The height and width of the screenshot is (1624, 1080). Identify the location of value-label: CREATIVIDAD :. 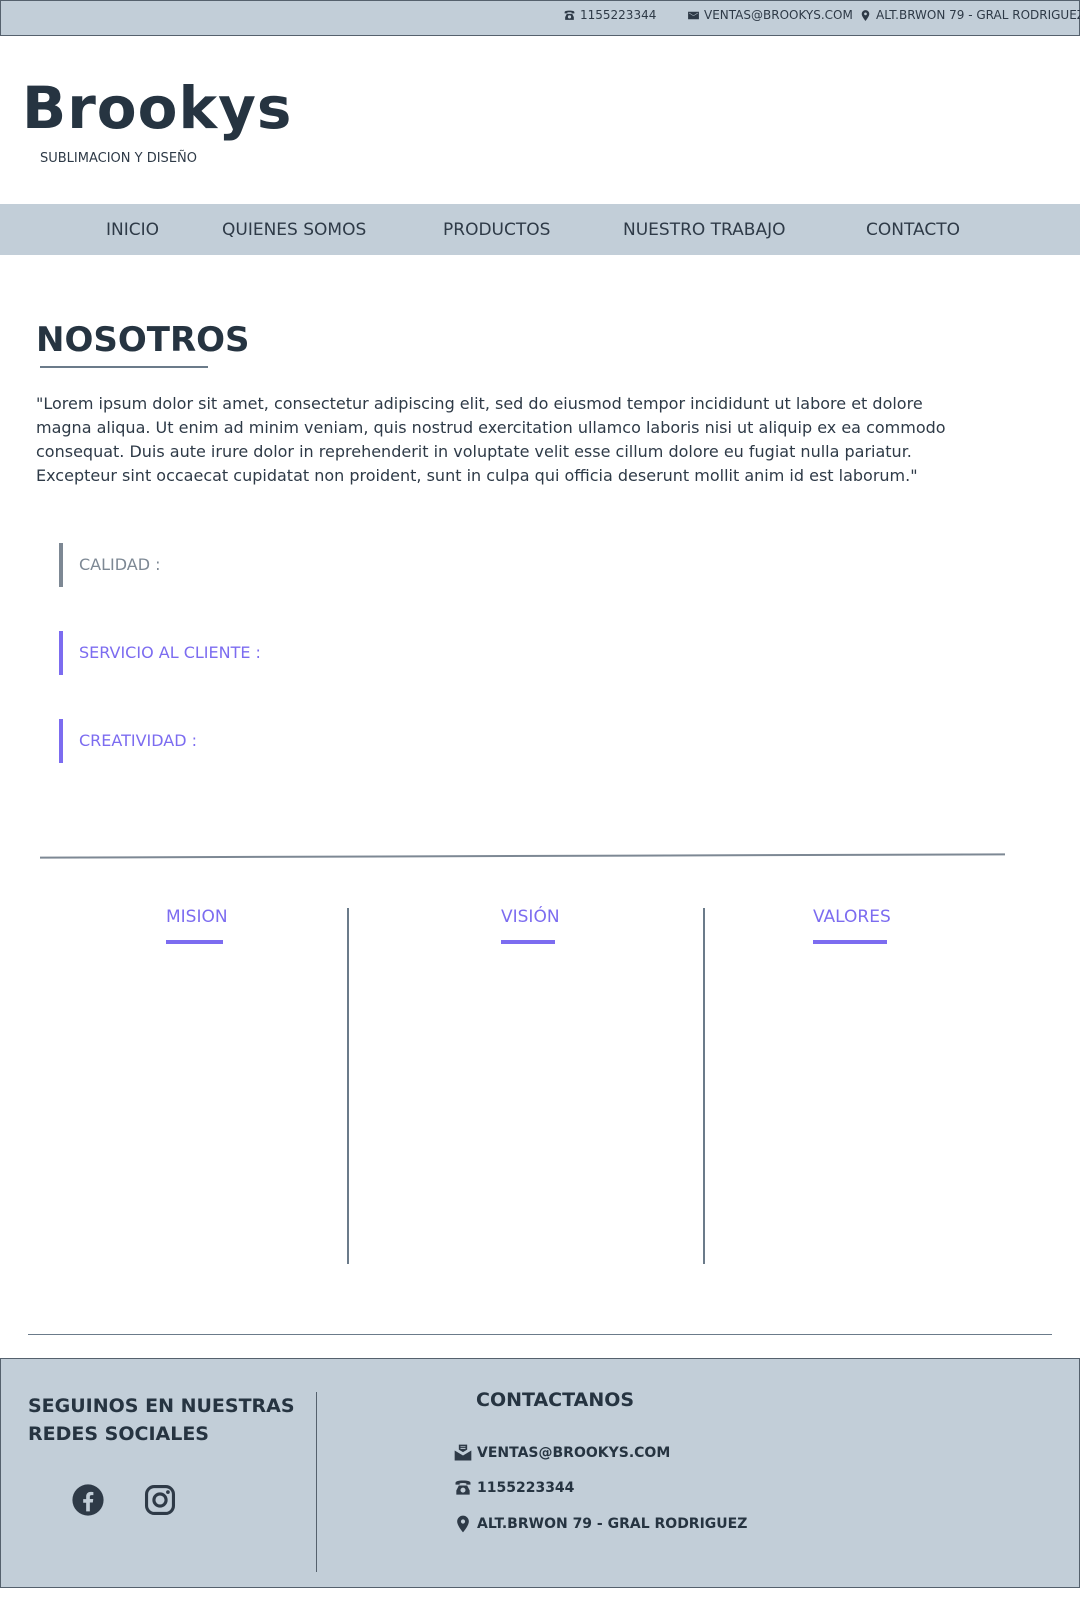
(138, 740).